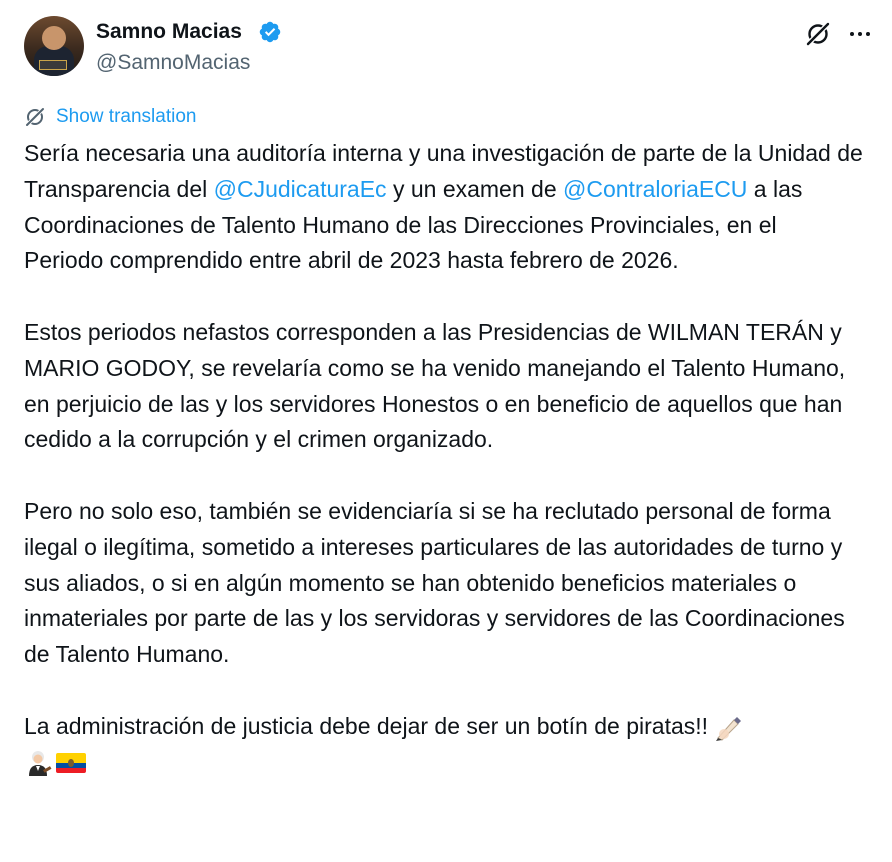 This screenshot has width=892, height=862. Describe the element at coordinates (729, 728) in the screenshot. I see `writing-hand-emoji` at that location.